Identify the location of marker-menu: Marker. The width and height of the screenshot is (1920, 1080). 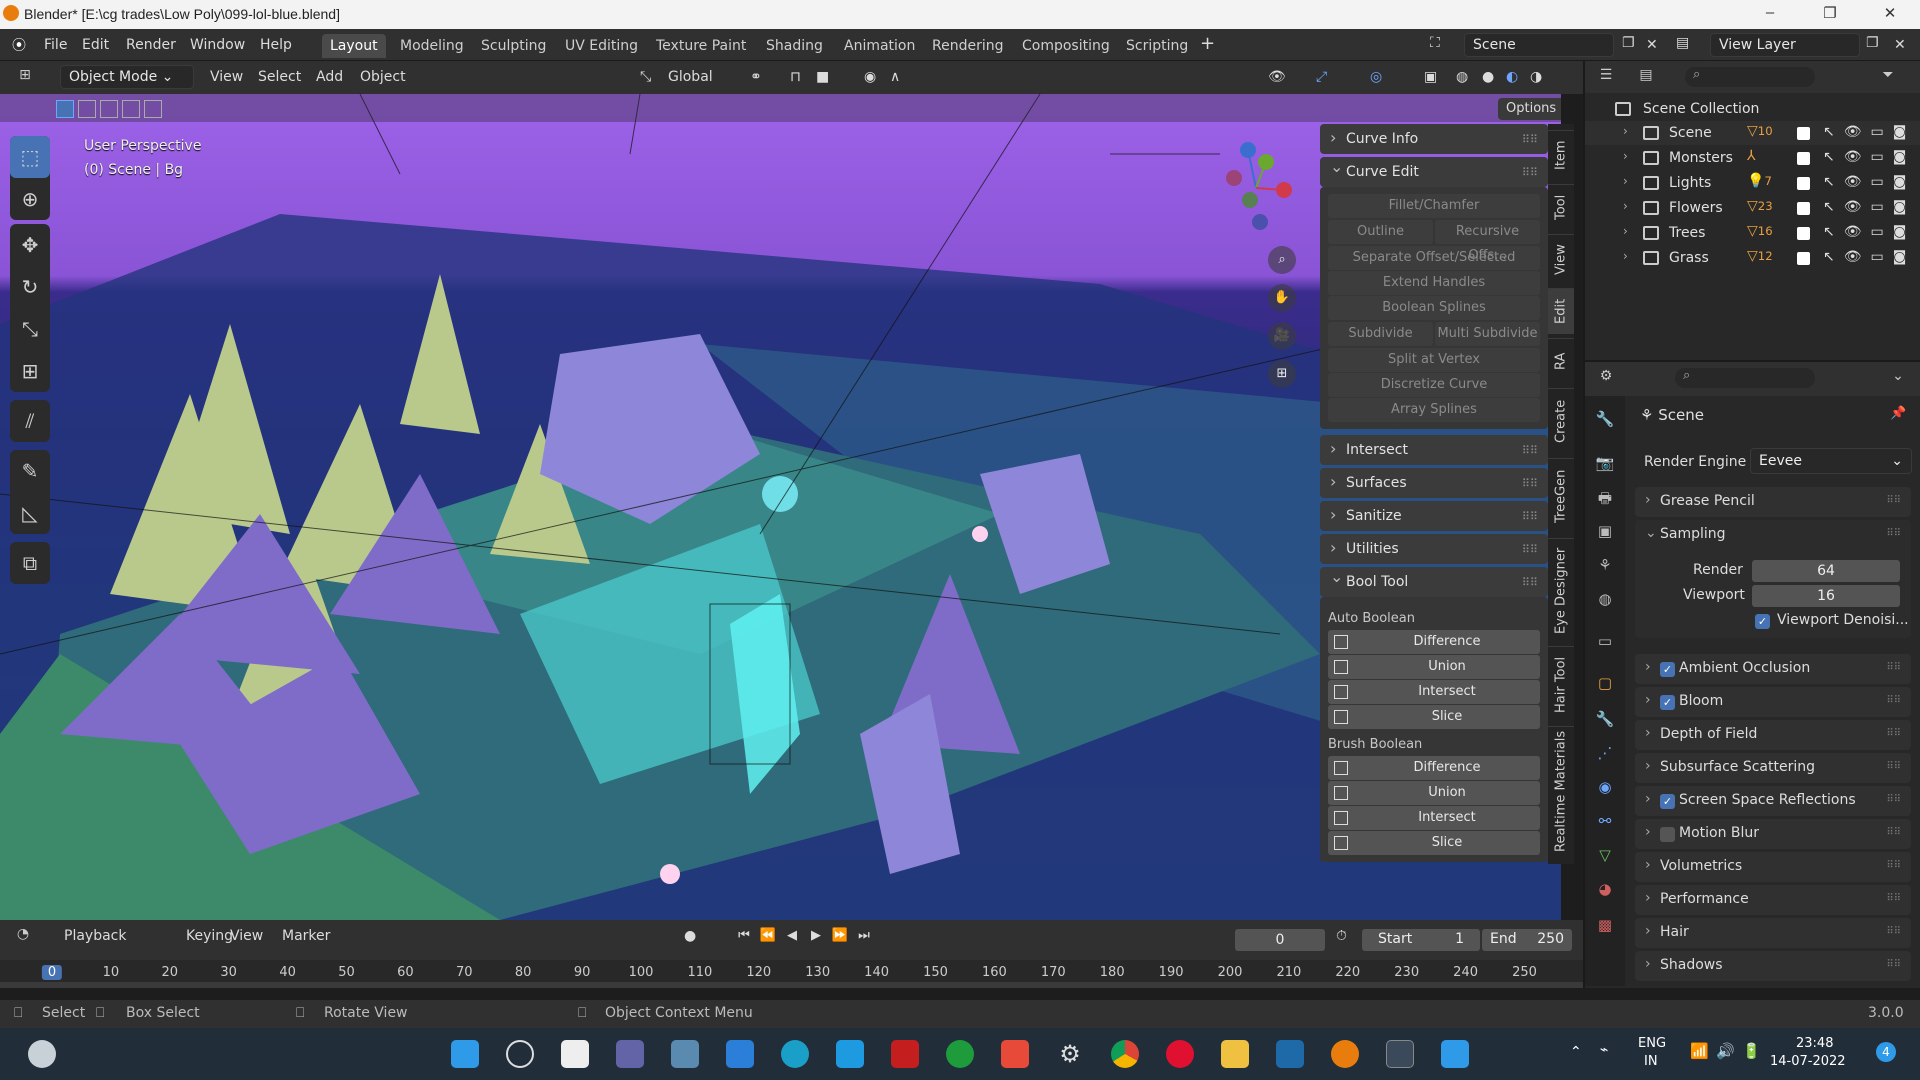
(306, 936).